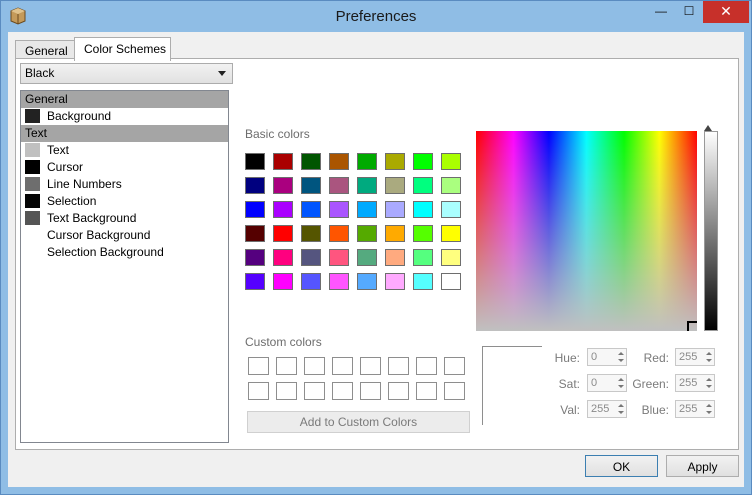 The width and height of the screenshot is (752, 495). I want to click on hue-spinbox: 0, so click(607, 357).